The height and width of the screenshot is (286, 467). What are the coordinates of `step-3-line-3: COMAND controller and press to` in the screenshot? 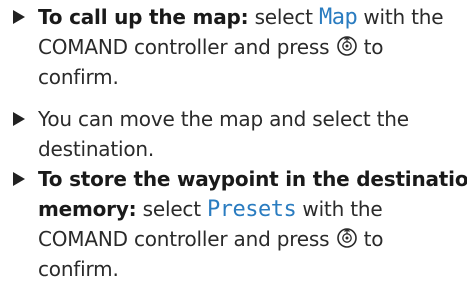 It's located at (238, 239).